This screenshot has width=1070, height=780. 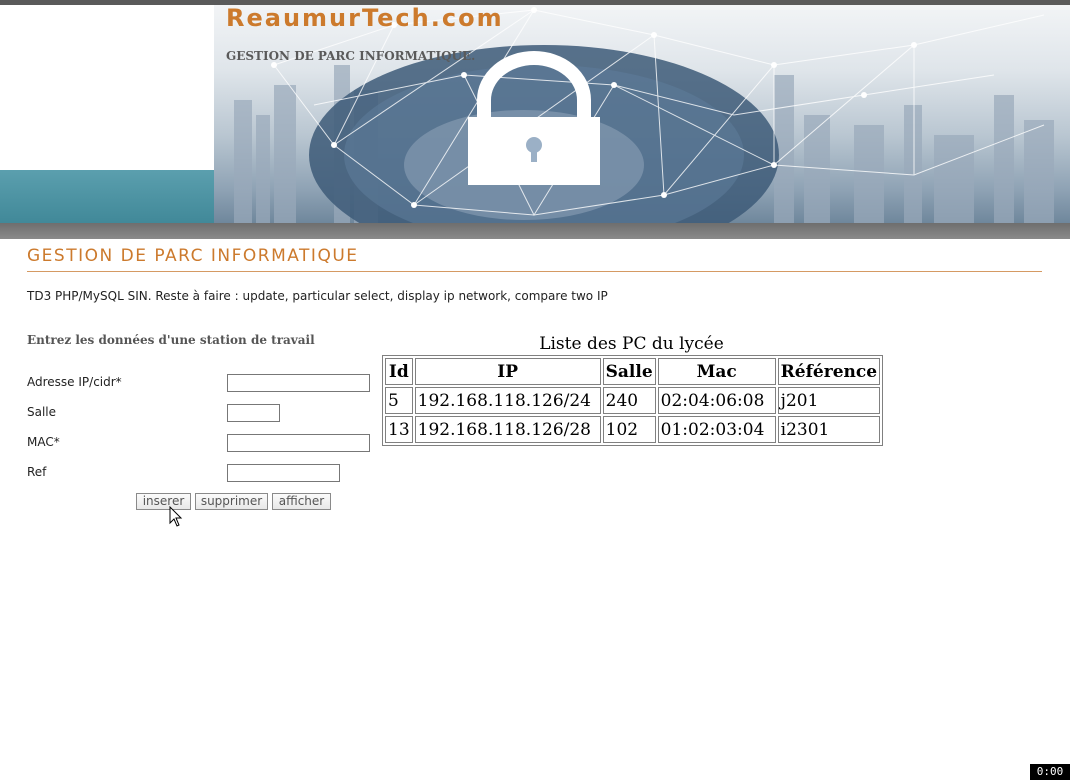 I want to click on ip-input, so click(x=298, y=383).